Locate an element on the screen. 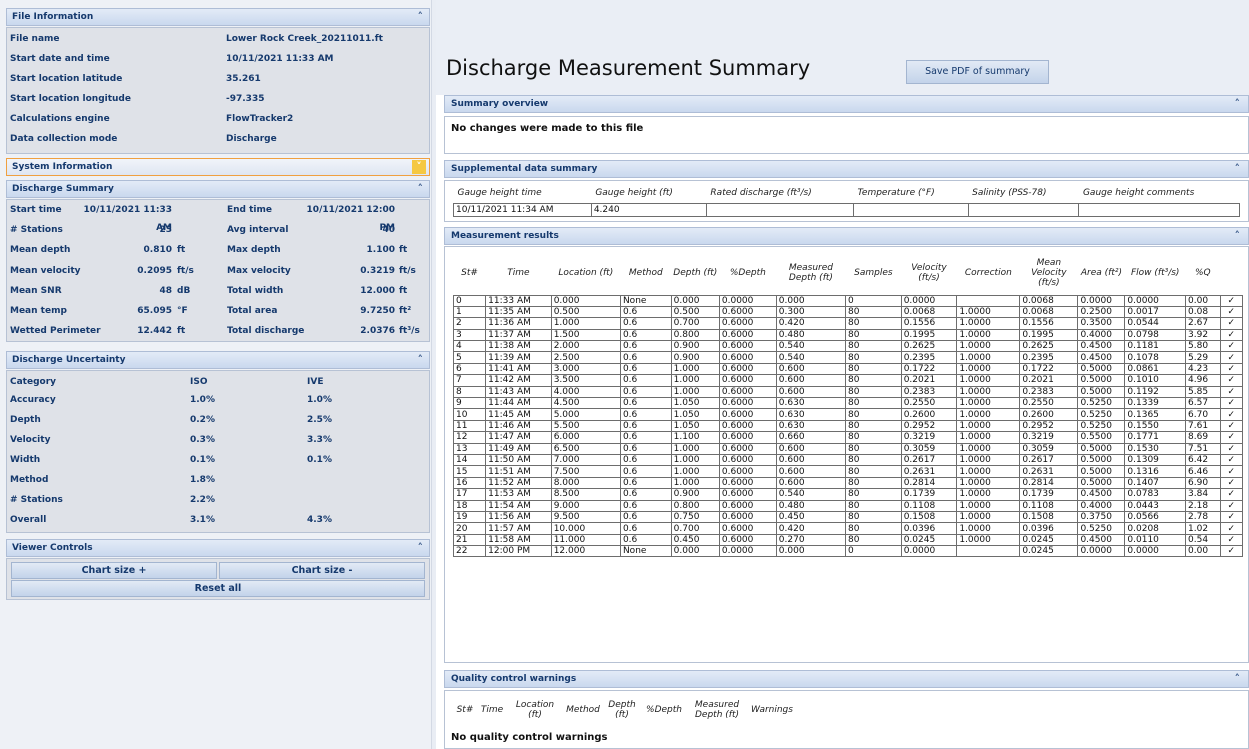 The image size is (1249, 749). summary-overview-header: Summary overview ˄ is located at coordinates (846, 104).